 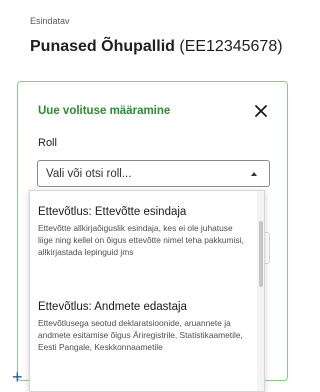 I want to click on caret-up-icon, so click(x=254, y=174).